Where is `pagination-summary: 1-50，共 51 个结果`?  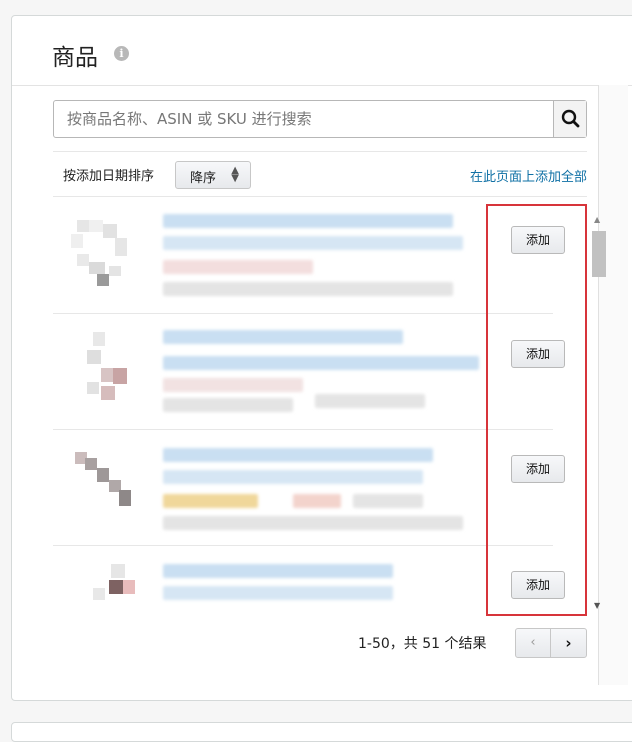 pagination-summary: 1-50，共 51 个结果 is located at coordinates (422, 644).